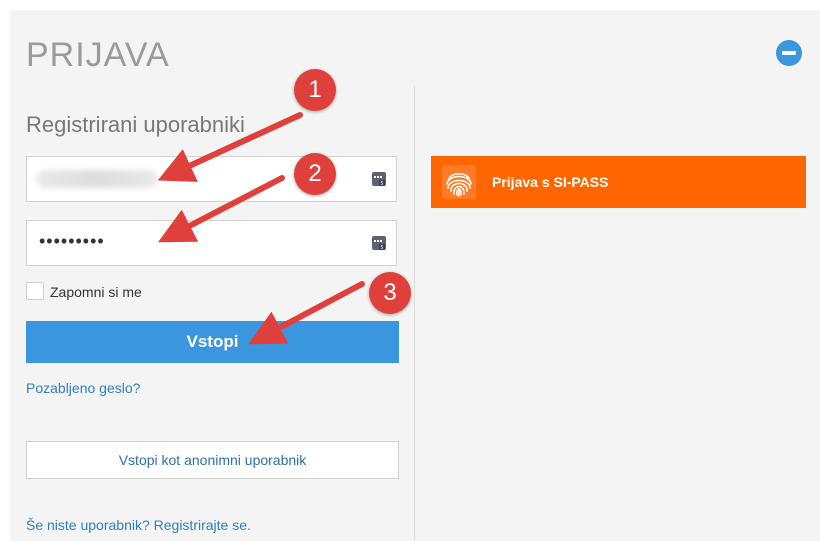 This screenshot has height=541, width=820. I want to click on sipass-label: Prijava s SI-PASS, so click(550, 182).